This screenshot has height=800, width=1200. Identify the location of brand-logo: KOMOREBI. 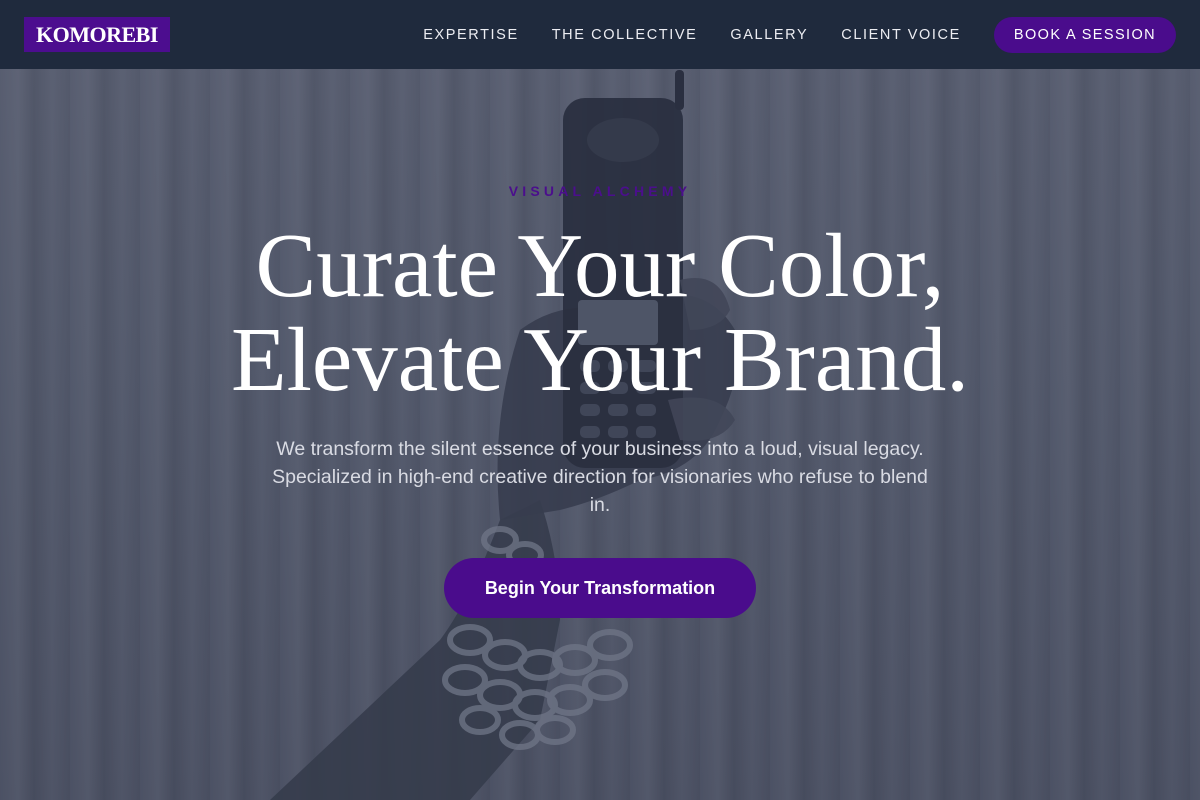
(97, 34).